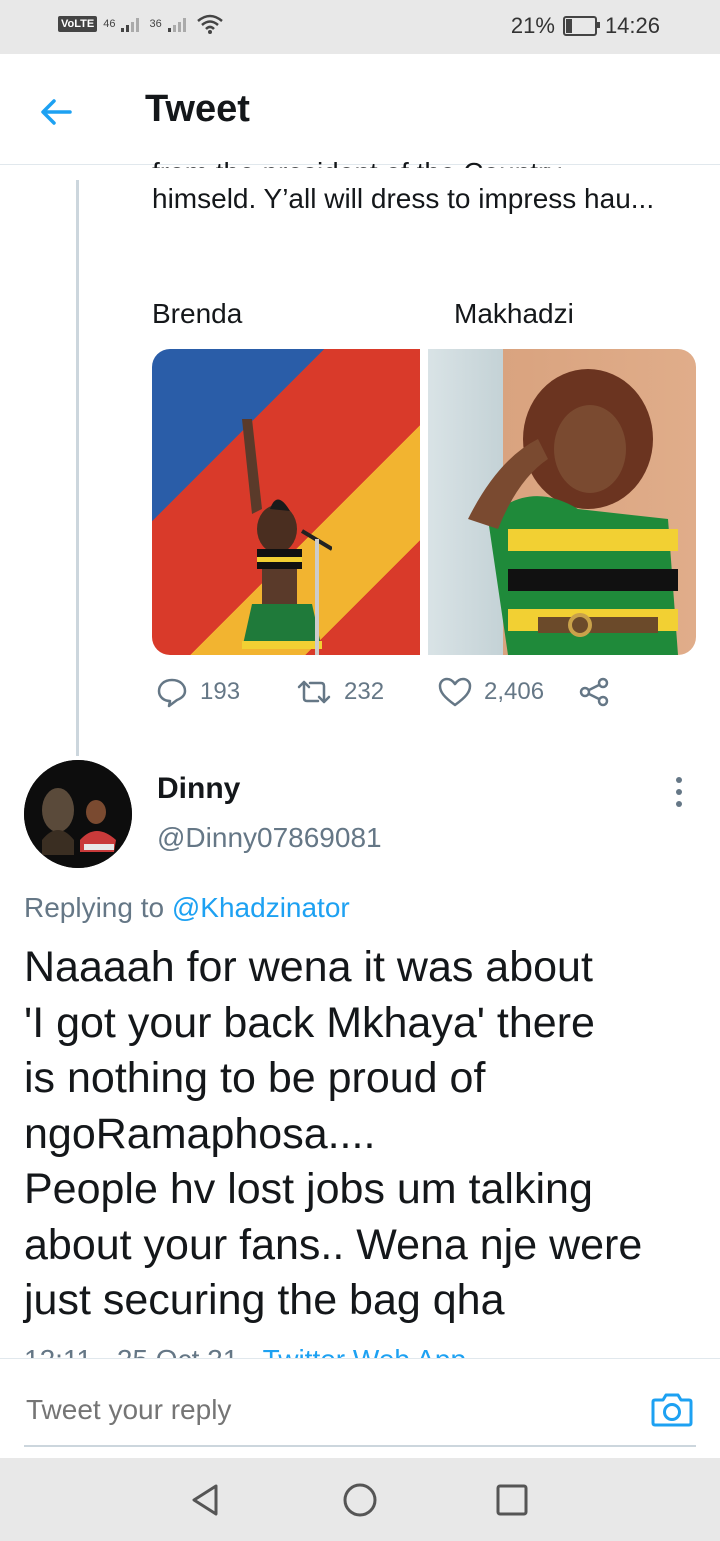 Image resolution: width=720 pixels, height=1541 pixels. I want to click on avatar, so click(78, 814).